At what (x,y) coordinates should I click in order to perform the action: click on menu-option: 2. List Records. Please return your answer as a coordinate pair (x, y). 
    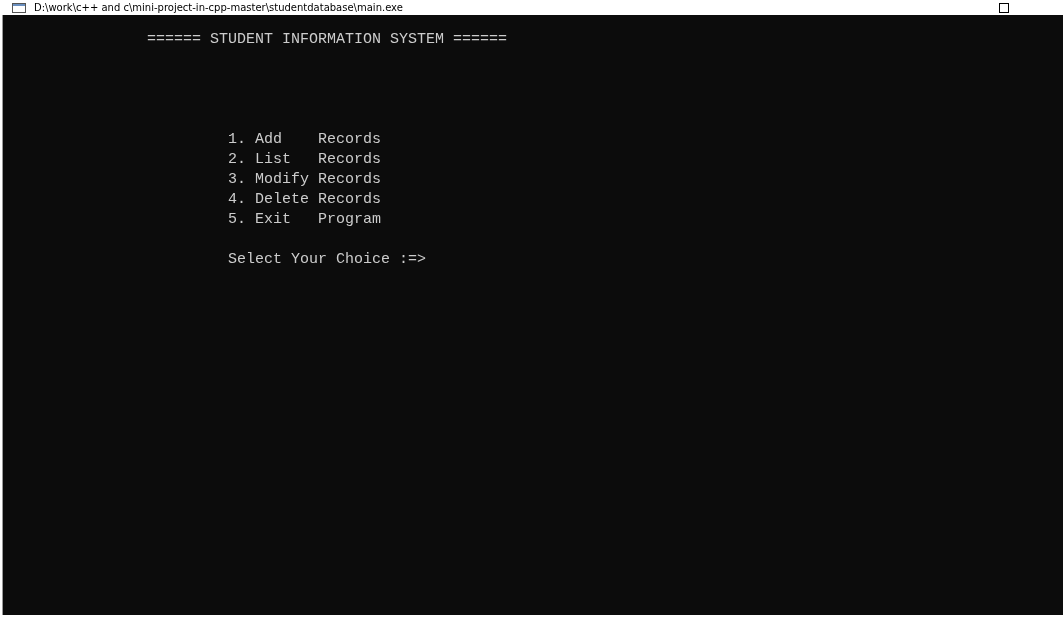
    Looking at the image, I should click on (192, 160).